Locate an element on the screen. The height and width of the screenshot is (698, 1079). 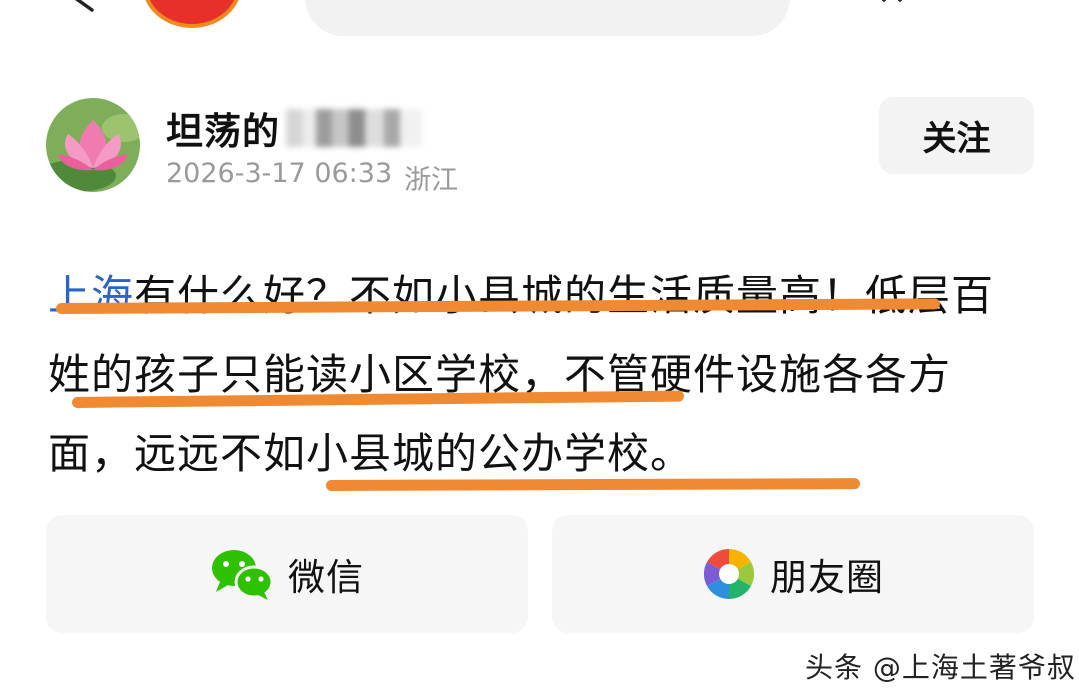
highlight-underline is located at coordinates (593, 484).